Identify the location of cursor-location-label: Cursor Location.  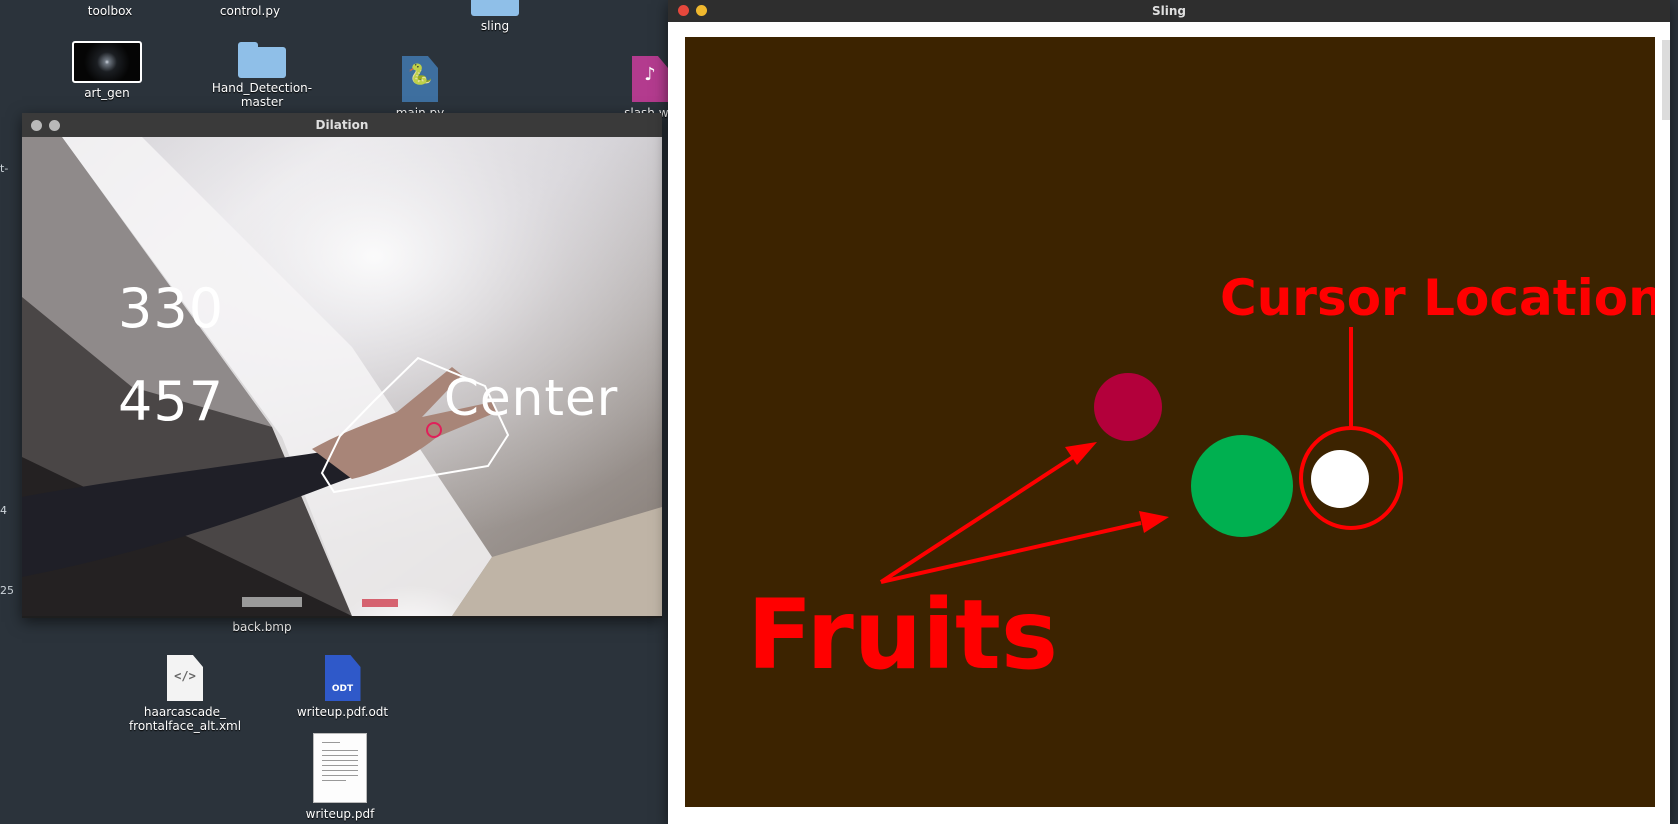
(1437, 298).